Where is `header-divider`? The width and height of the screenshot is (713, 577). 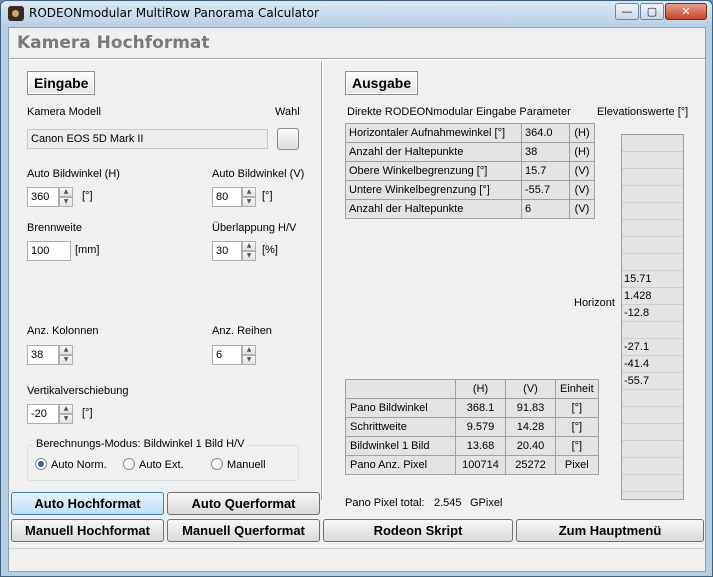
header-divider is located at coordinates (357, 59).